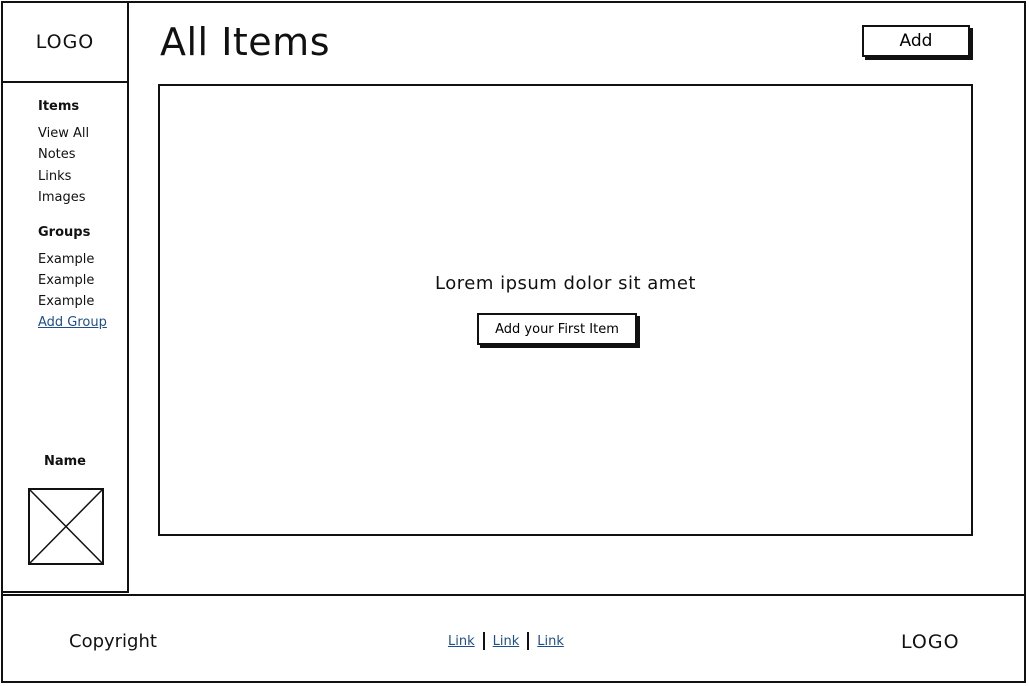 The height and width of the screenshot is (686, 1029). Describe the element at coordinates (550, 641) in the screenshot. I see `footer-link-3: Link` at that location.